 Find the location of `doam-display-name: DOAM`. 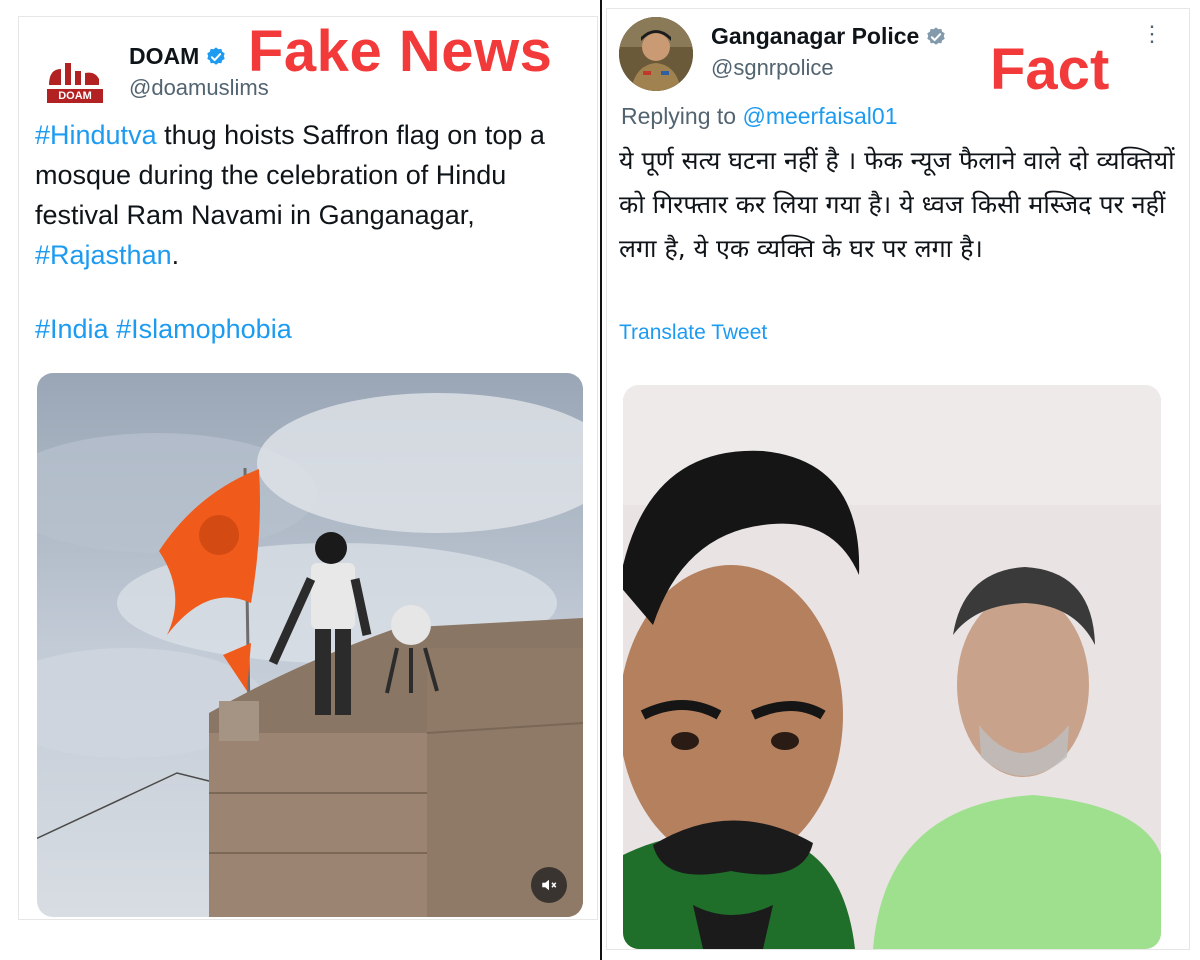

doam-display-name: DOAM is located at coordinates (178, 56).